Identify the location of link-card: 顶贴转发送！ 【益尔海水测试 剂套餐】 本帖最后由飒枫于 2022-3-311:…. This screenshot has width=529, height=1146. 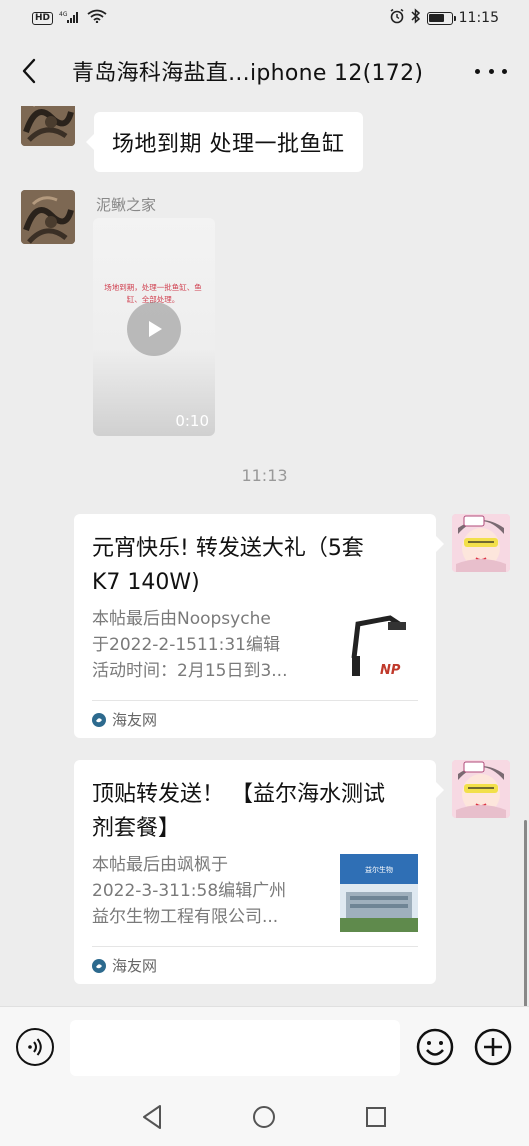
(259, 872).